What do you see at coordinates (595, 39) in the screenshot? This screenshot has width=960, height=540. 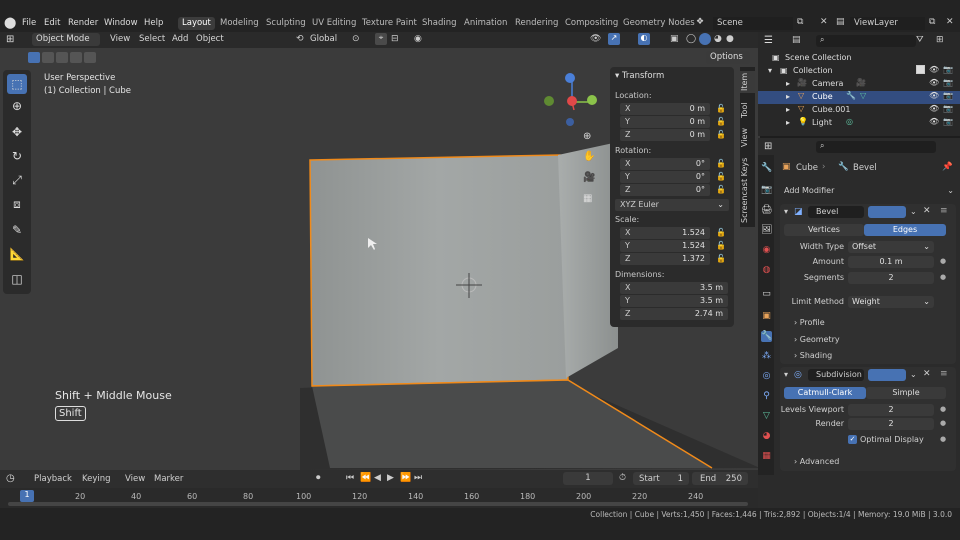 I see `visibility-icon: 👁` at bounding box center [595, 39].